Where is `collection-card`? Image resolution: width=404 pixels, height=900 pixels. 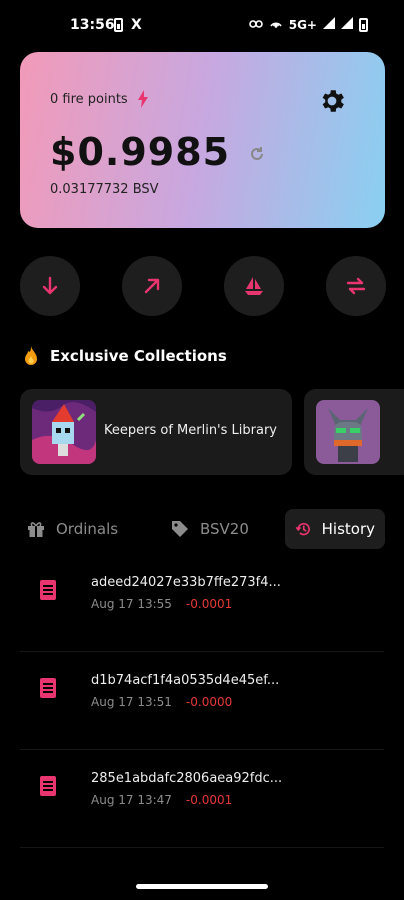 collection-card is located at coordinates (354, 432).